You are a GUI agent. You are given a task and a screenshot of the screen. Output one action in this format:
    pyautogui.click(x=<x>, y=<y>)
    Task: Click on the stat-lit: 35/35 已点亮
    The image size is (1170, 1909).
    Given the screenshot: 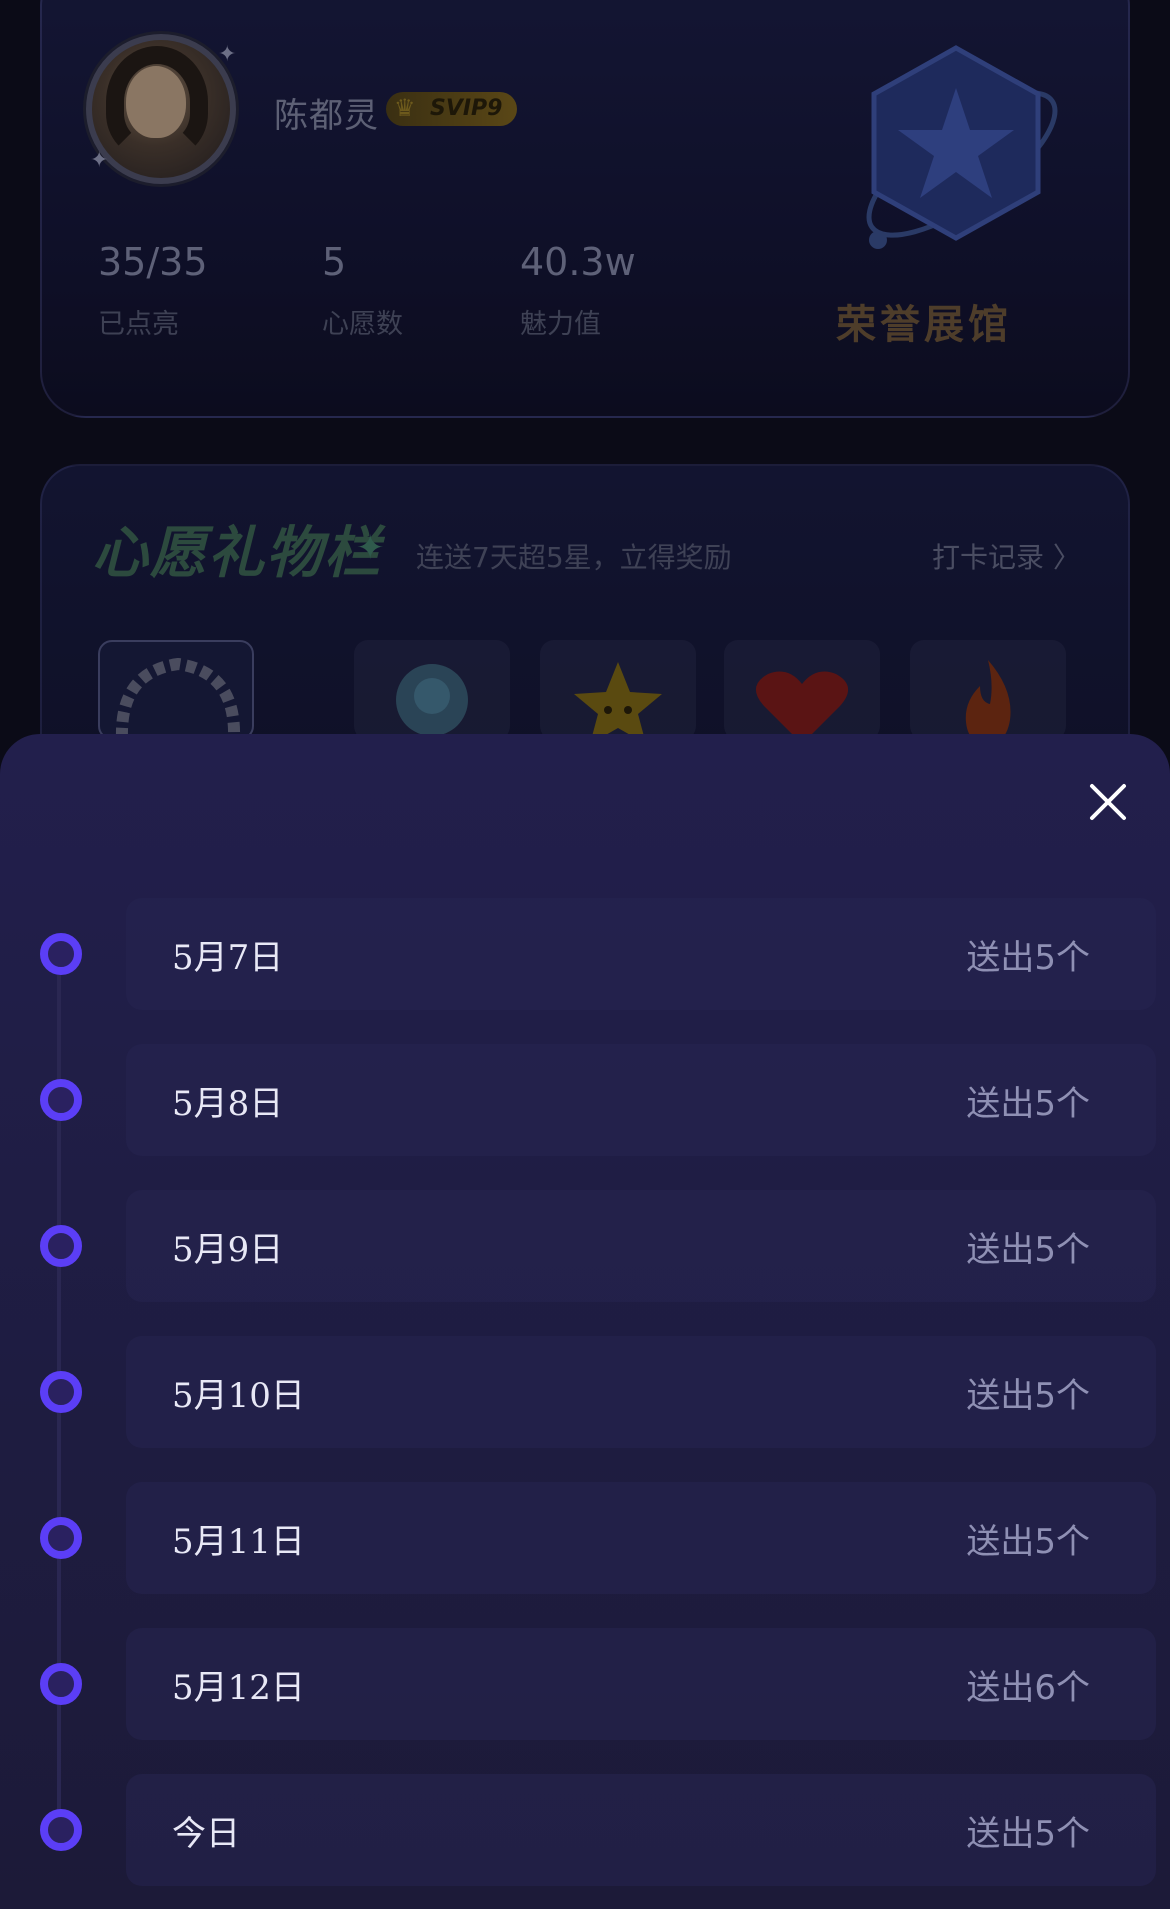 What is the action you would take?
    pyautogui.click(x=153, y=290)
    